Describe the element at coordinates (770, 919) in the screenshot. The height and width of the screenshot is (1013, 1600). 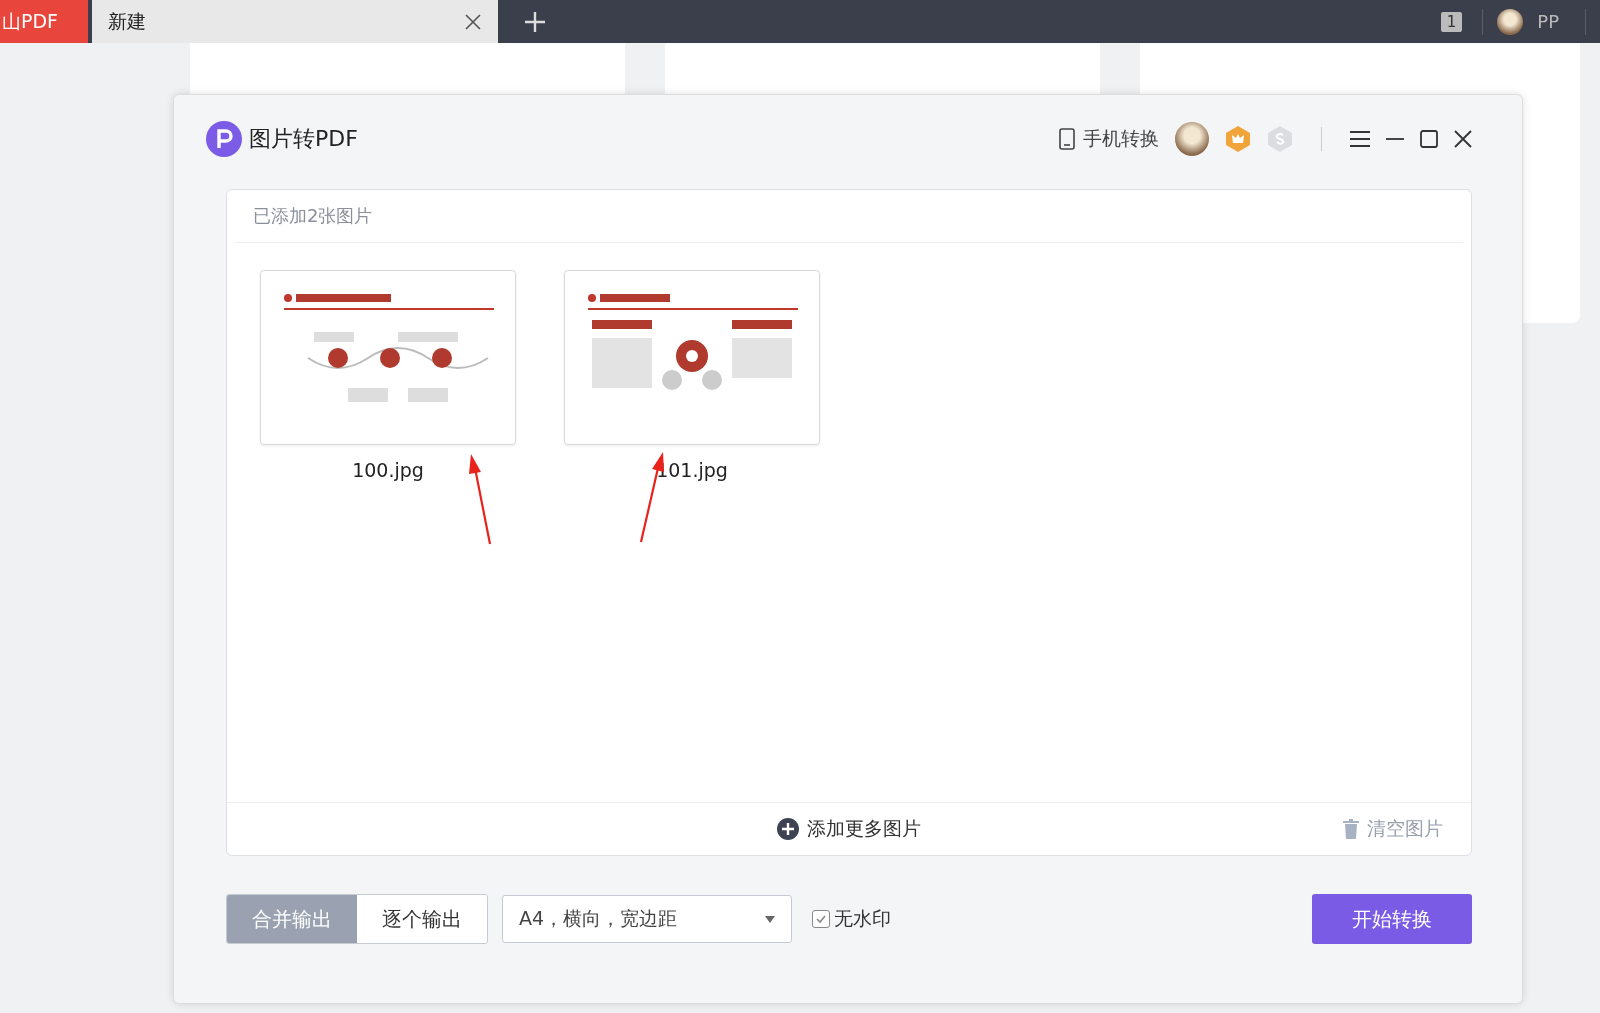
I see `caret-icon` at that location.